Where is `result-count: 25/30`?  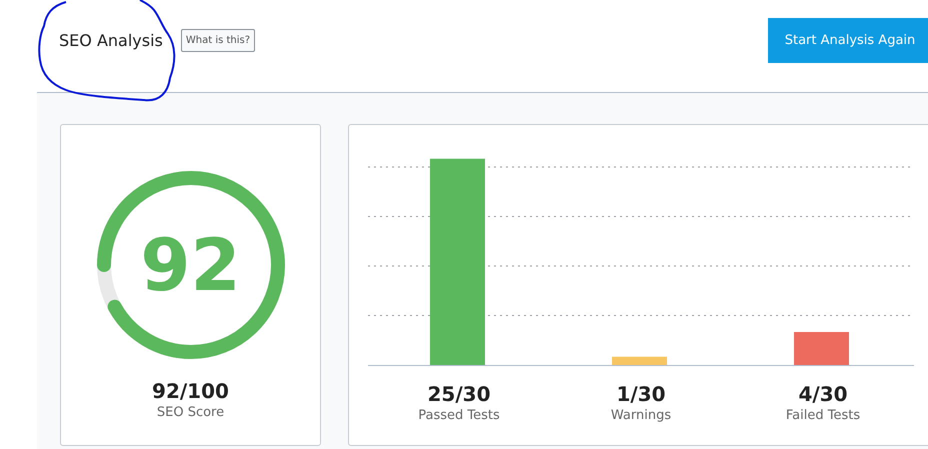 result-count: 25/30 is located at coordinates (459, 394).